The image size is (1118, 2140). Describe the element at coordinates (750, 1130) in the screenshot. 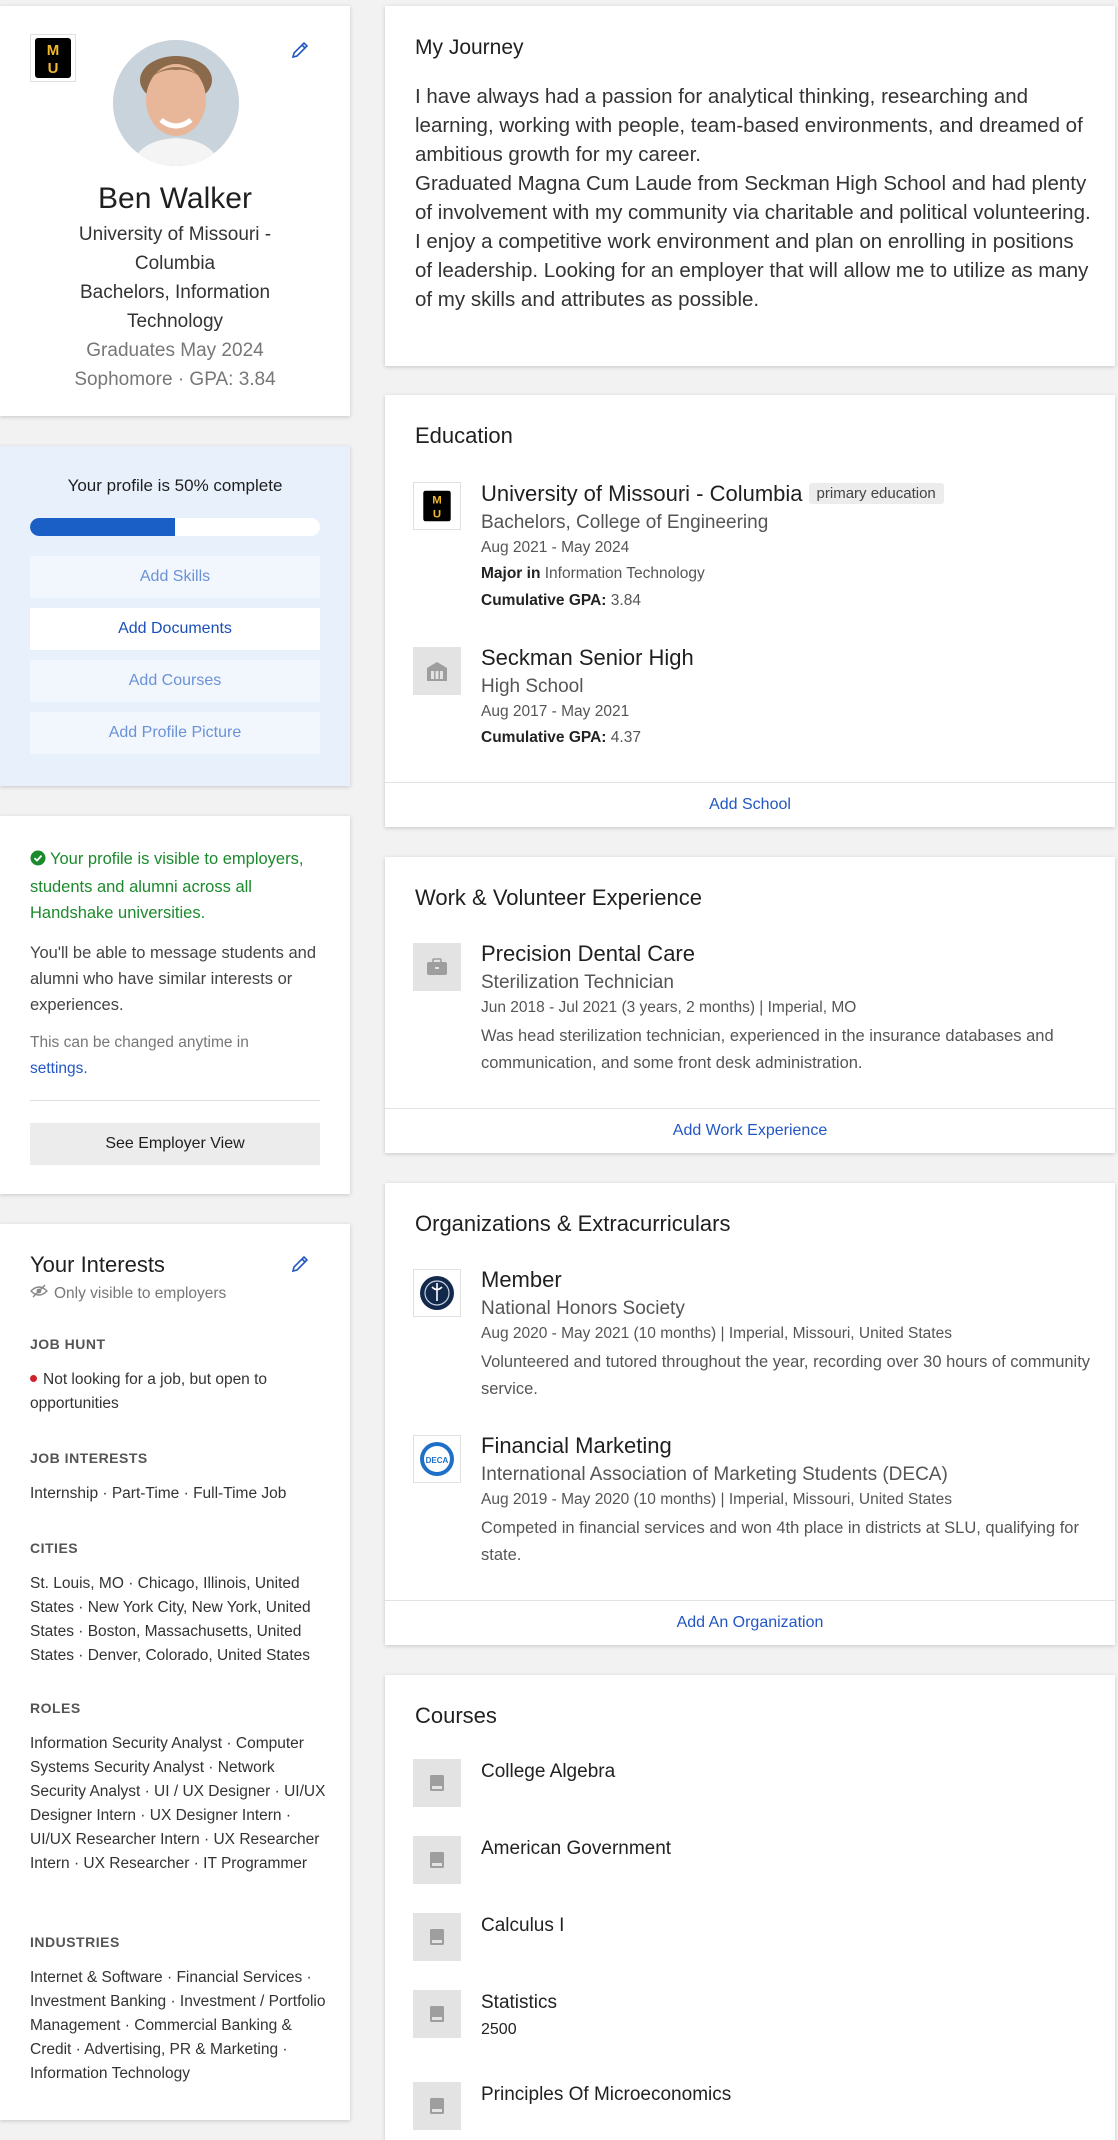

I see `add-work-experience-button: Add Work Experience` at that location.